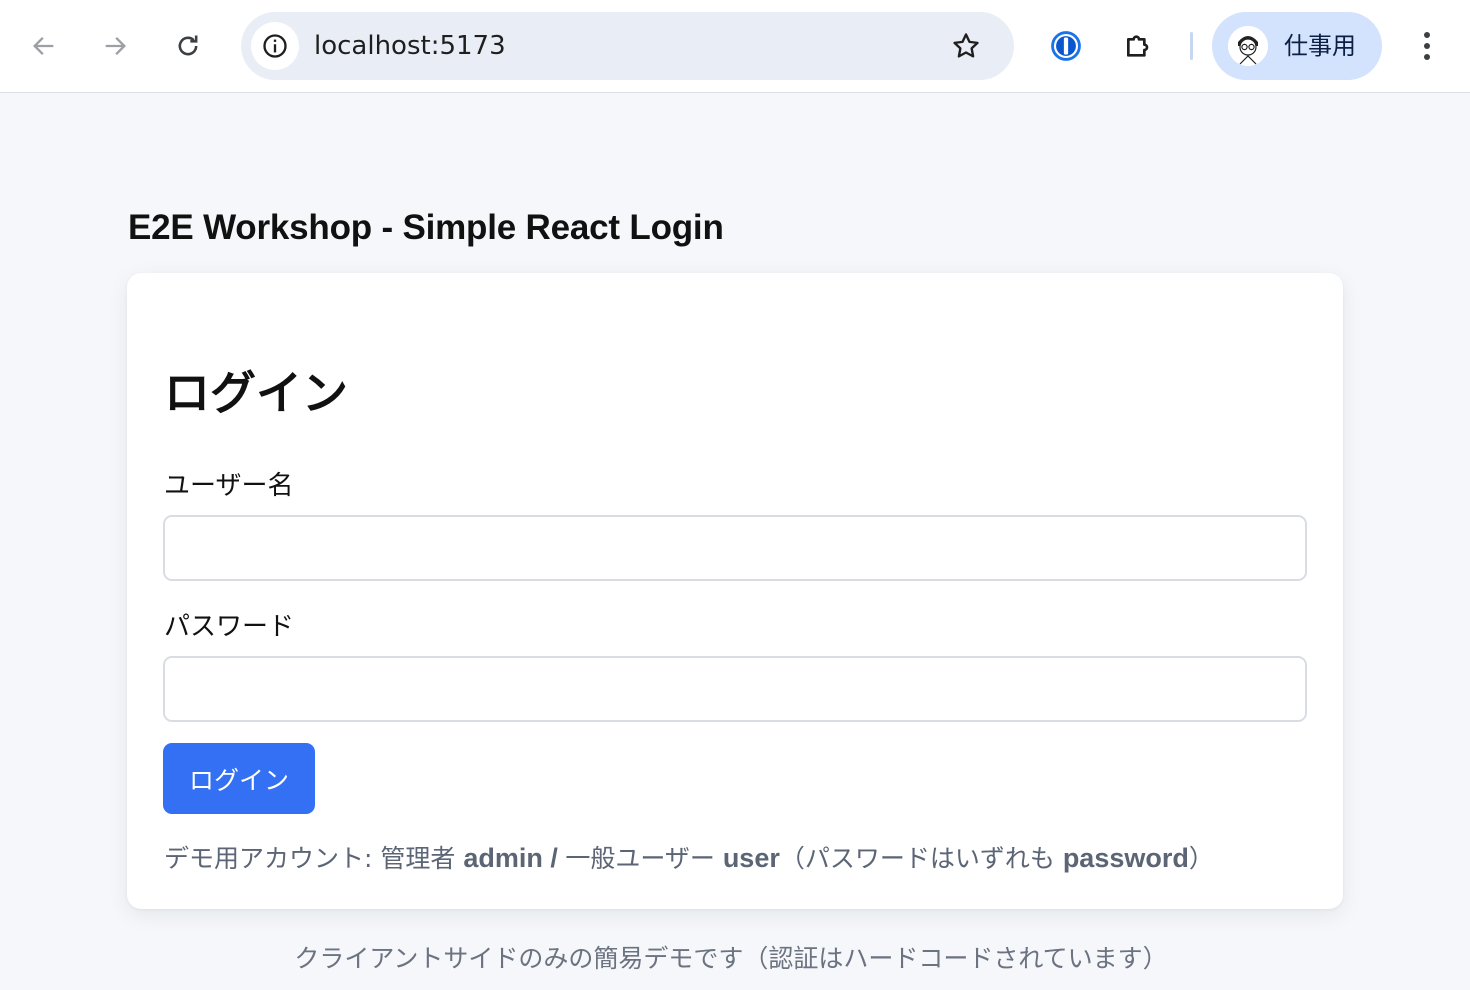 This screenshot has width=1470, height=990. What do you see at coordinates (1248, 46) in the screenshot?
I see `avatar` at bounding box center [1248, 46].